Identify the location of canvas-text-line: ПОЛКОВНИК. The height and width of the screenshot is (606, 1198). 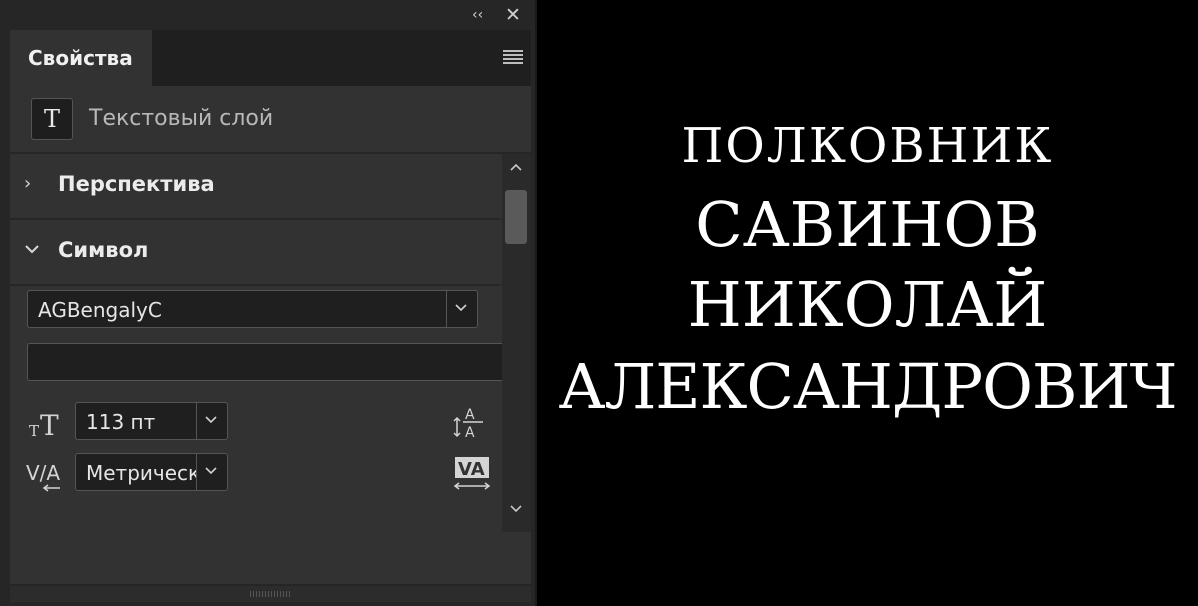
(867, 146).